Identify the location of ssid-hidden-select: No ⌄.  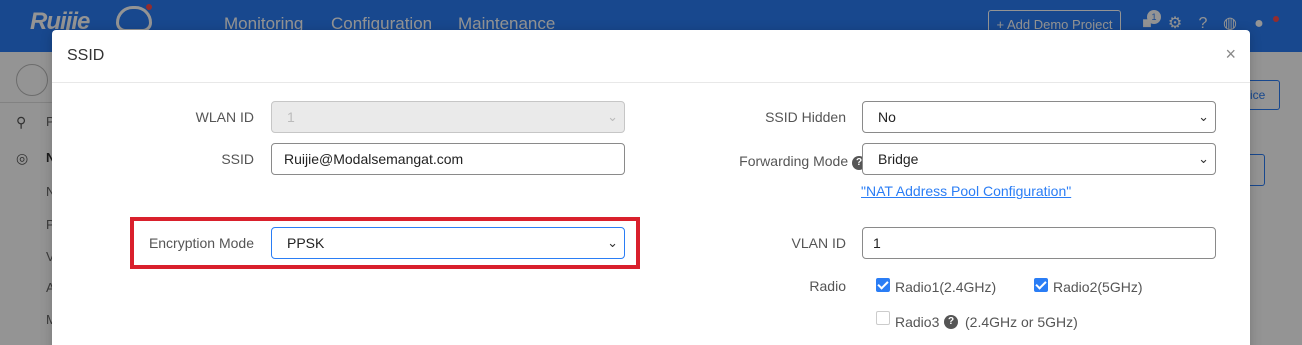
(1039, 117).